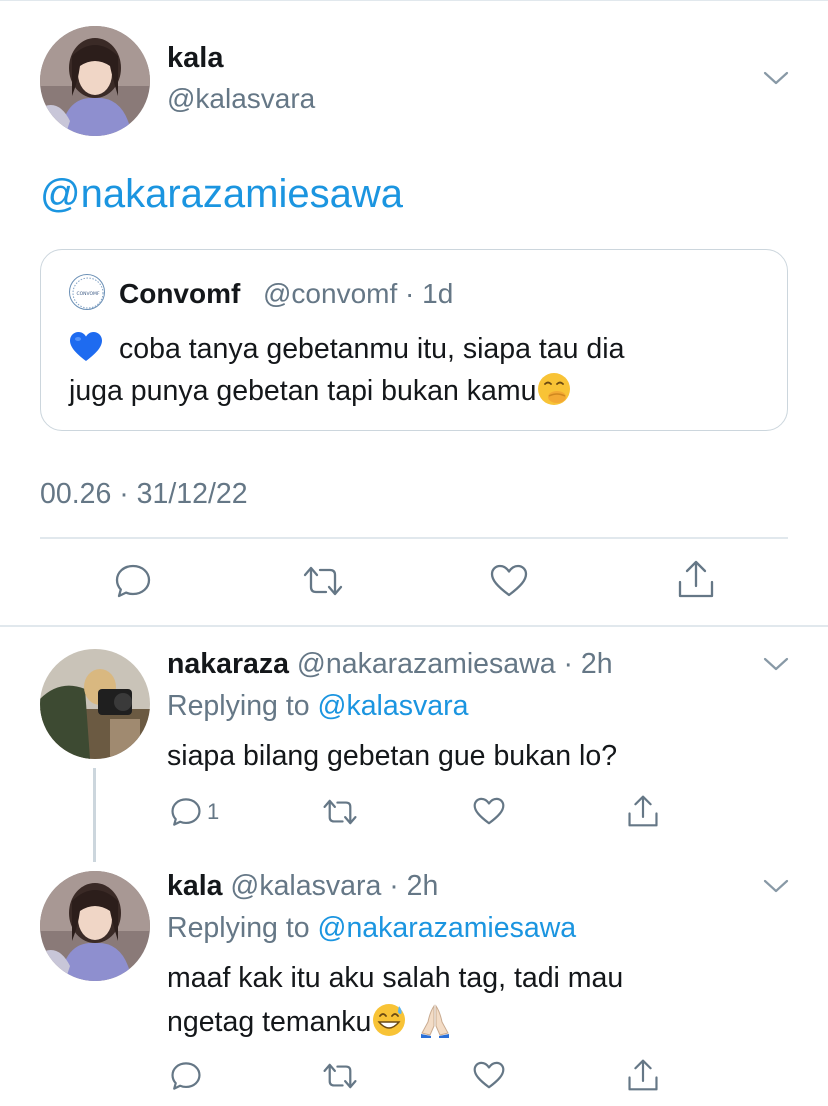 This screenshot has height=1106, width=828. Describe the element at coordinates (358, 293) in the screenshot. I see `quote-author-meta: @convomf · 1d` at that location.